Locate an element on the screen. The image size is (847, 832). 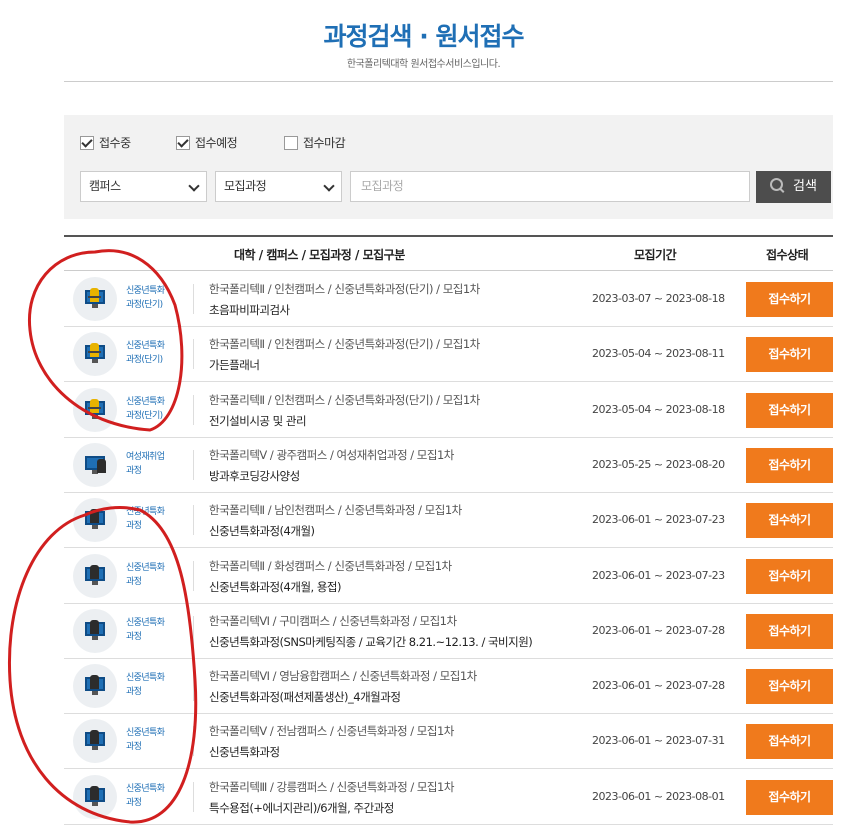
checkbox-scheduled: 접수예정 is located at coordinates (207, 142).